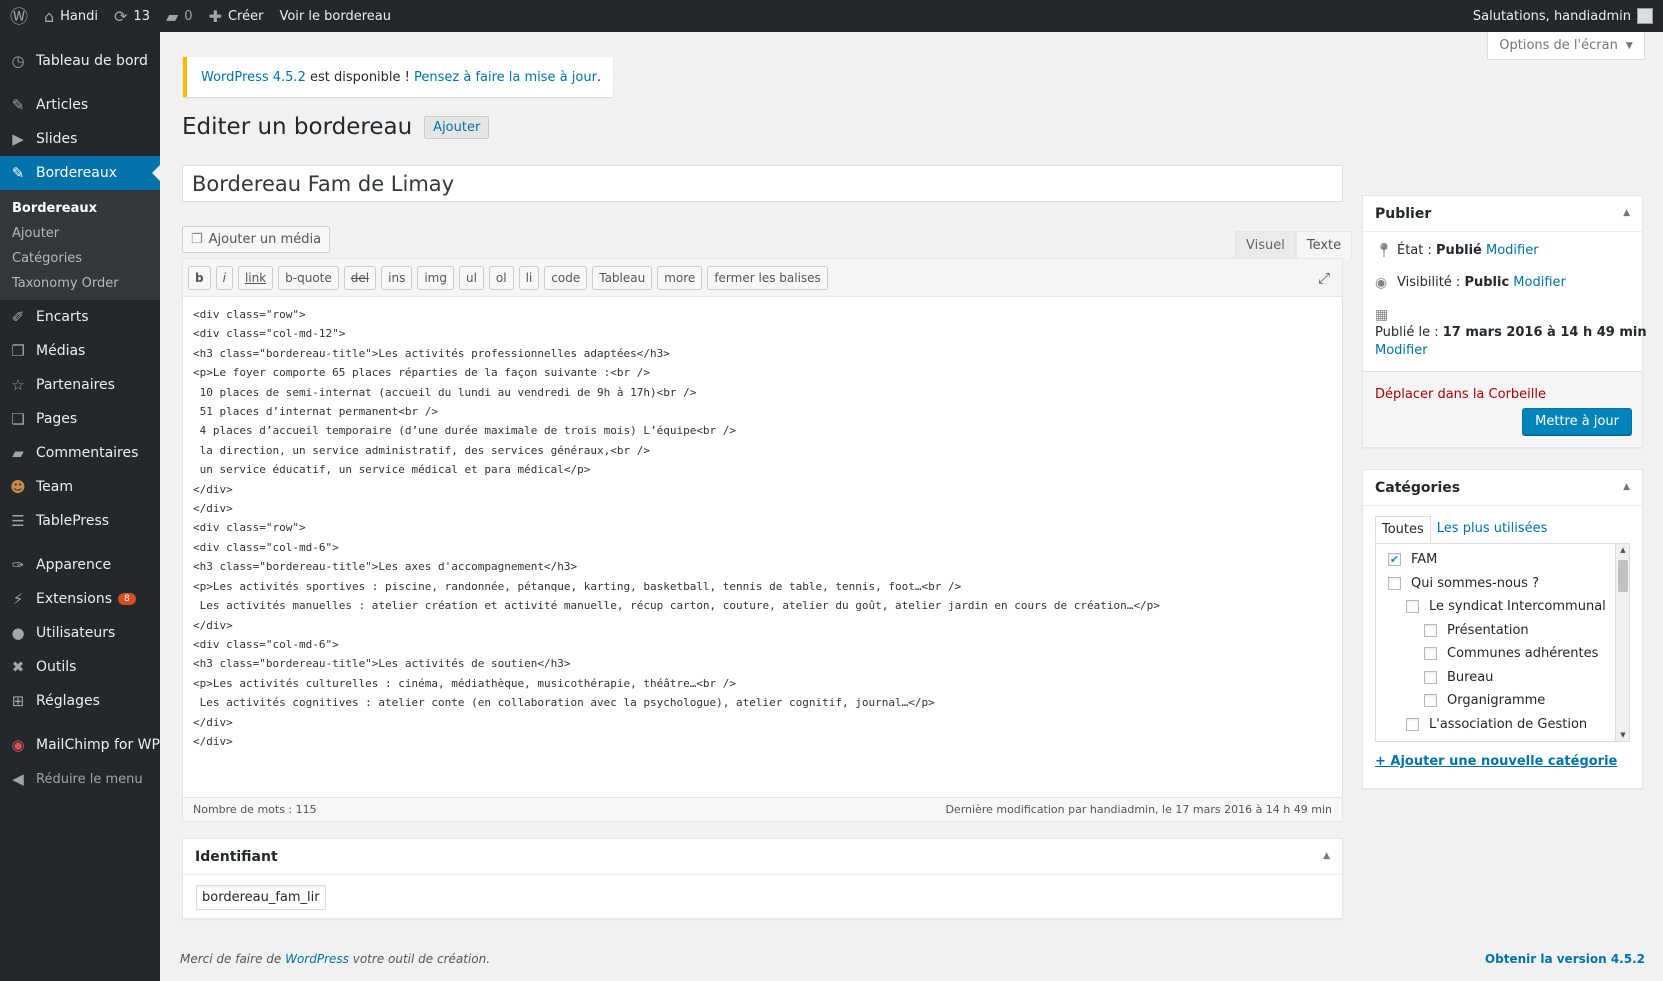 The height and width of the screenshot is (981, 1663). What do you see at coordinates (1622, 550) in the screenshot?
I see `scroll-up-icon: ▲` at bounding box center [1622, 550].